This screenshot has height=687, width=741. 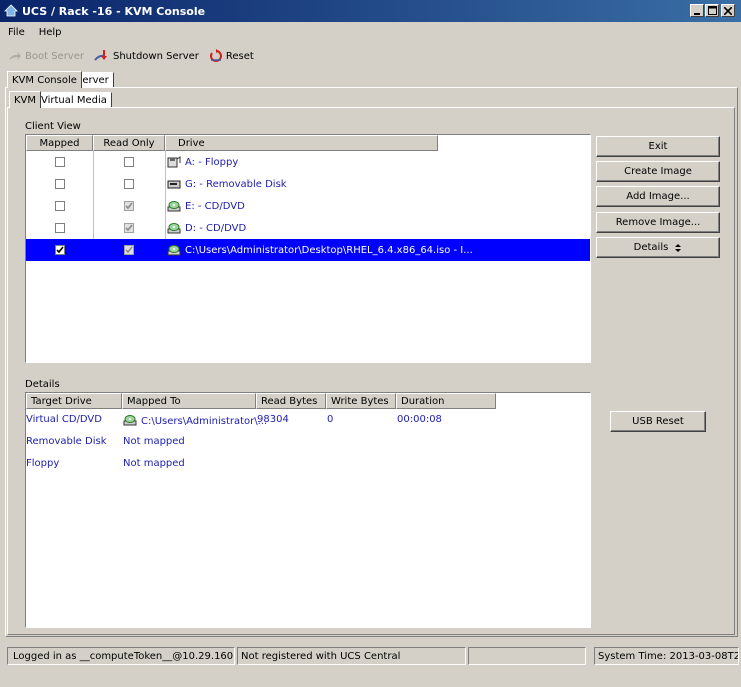 I want to click on tab-kvm: KVM, so click(x=25, y=99).